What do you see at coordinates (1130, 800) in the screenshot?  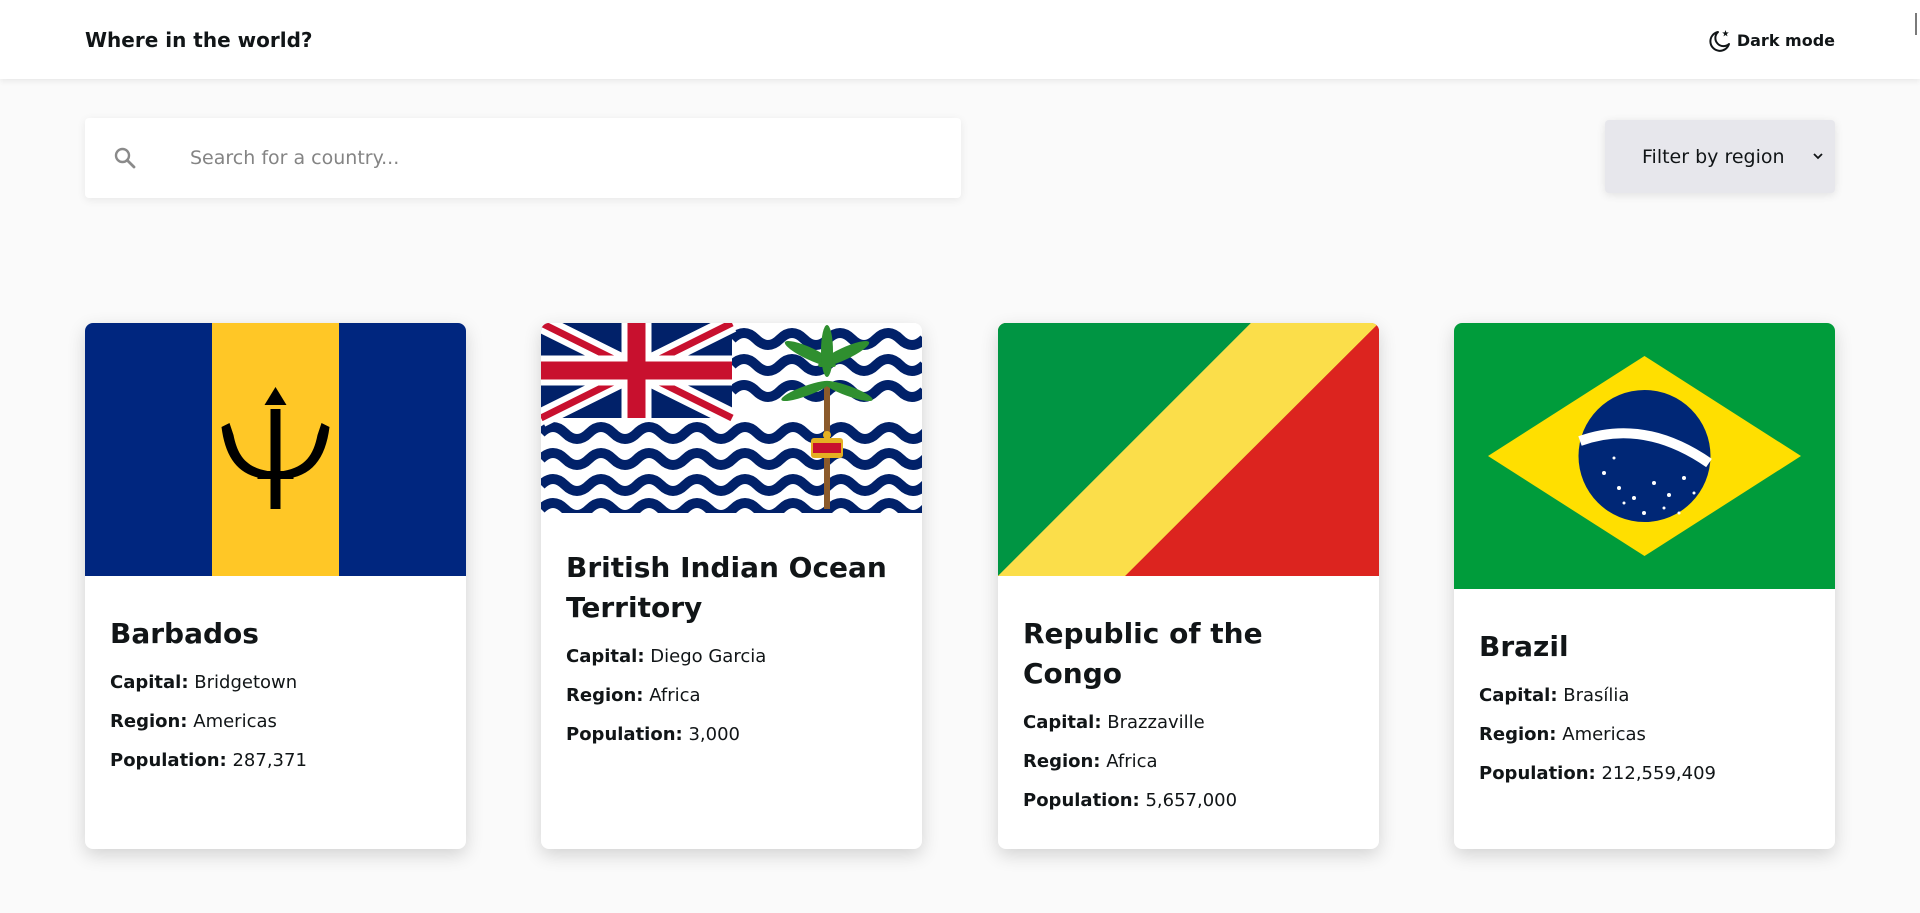 I see `country-population: Population: 5,657,000` at bounding box center [1130, 800].